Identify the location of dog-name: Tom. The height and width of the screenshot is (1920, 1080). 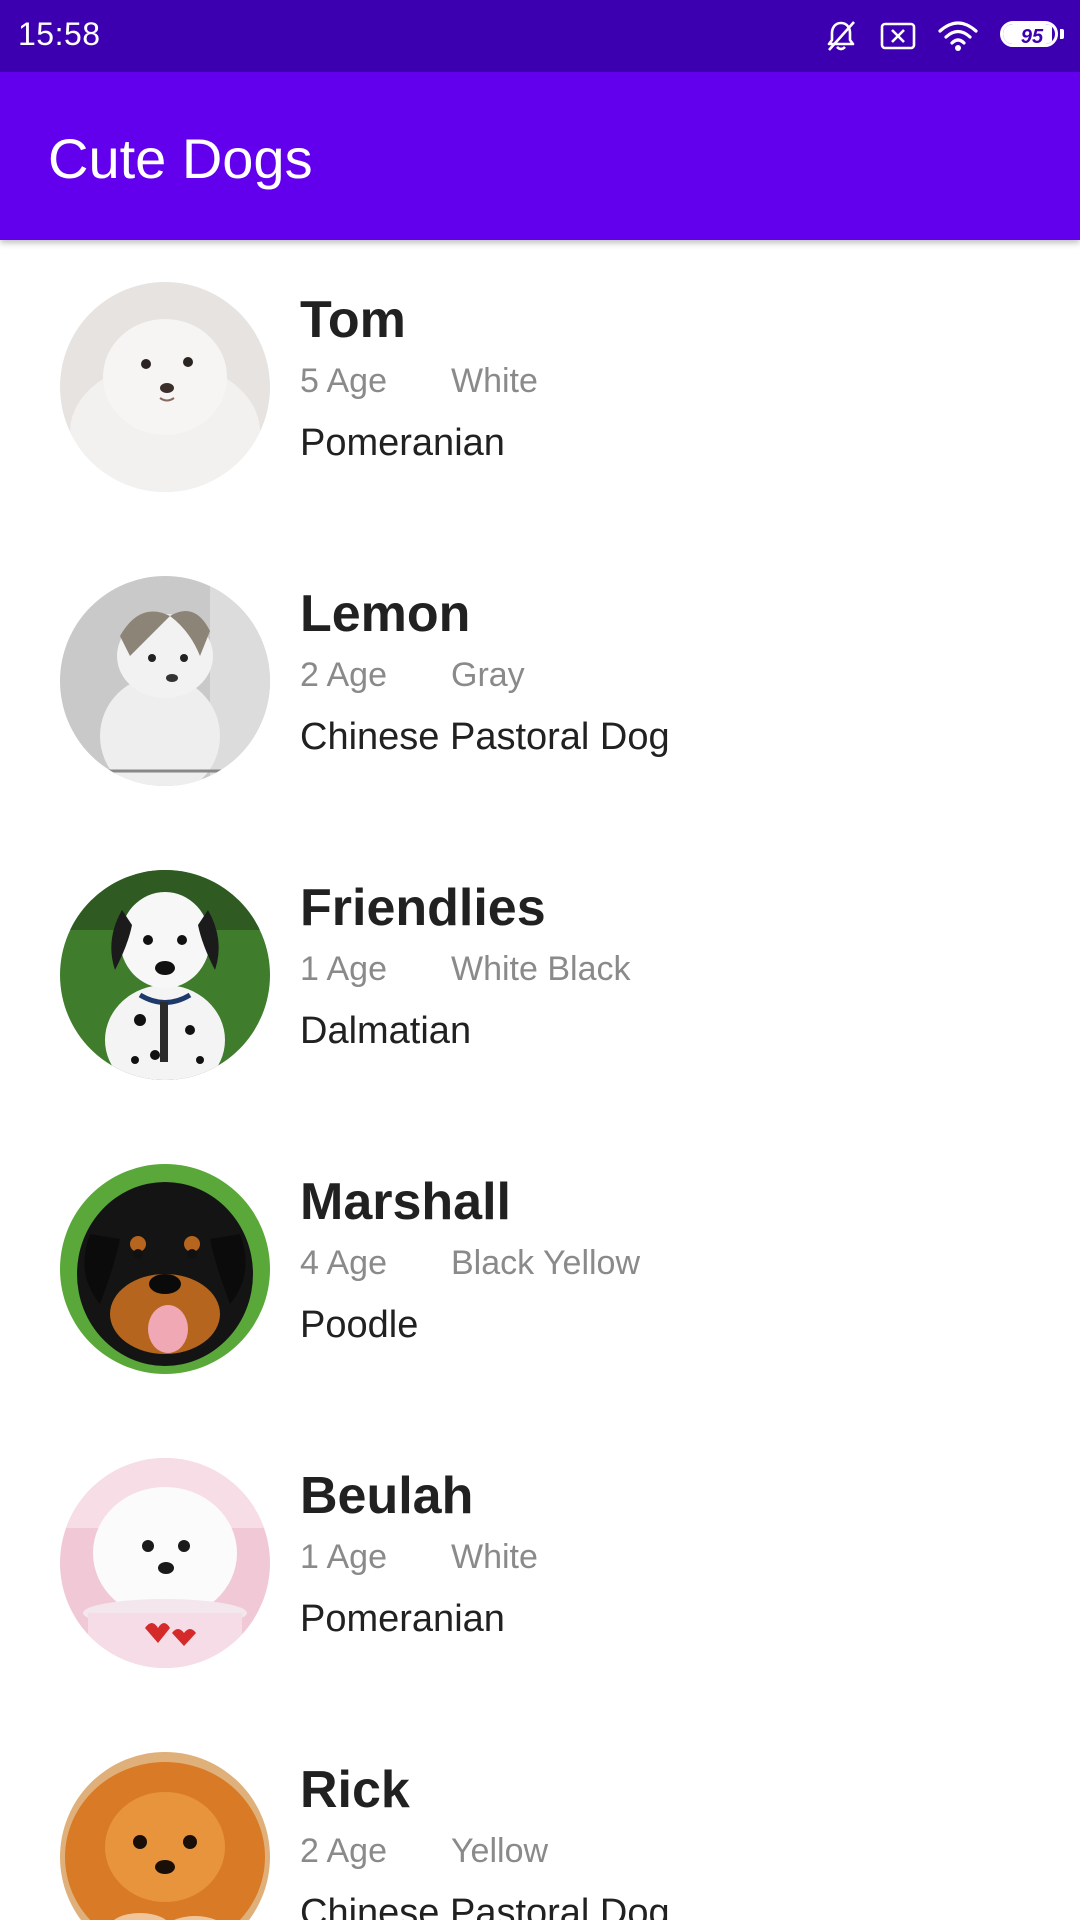
(353, 320).